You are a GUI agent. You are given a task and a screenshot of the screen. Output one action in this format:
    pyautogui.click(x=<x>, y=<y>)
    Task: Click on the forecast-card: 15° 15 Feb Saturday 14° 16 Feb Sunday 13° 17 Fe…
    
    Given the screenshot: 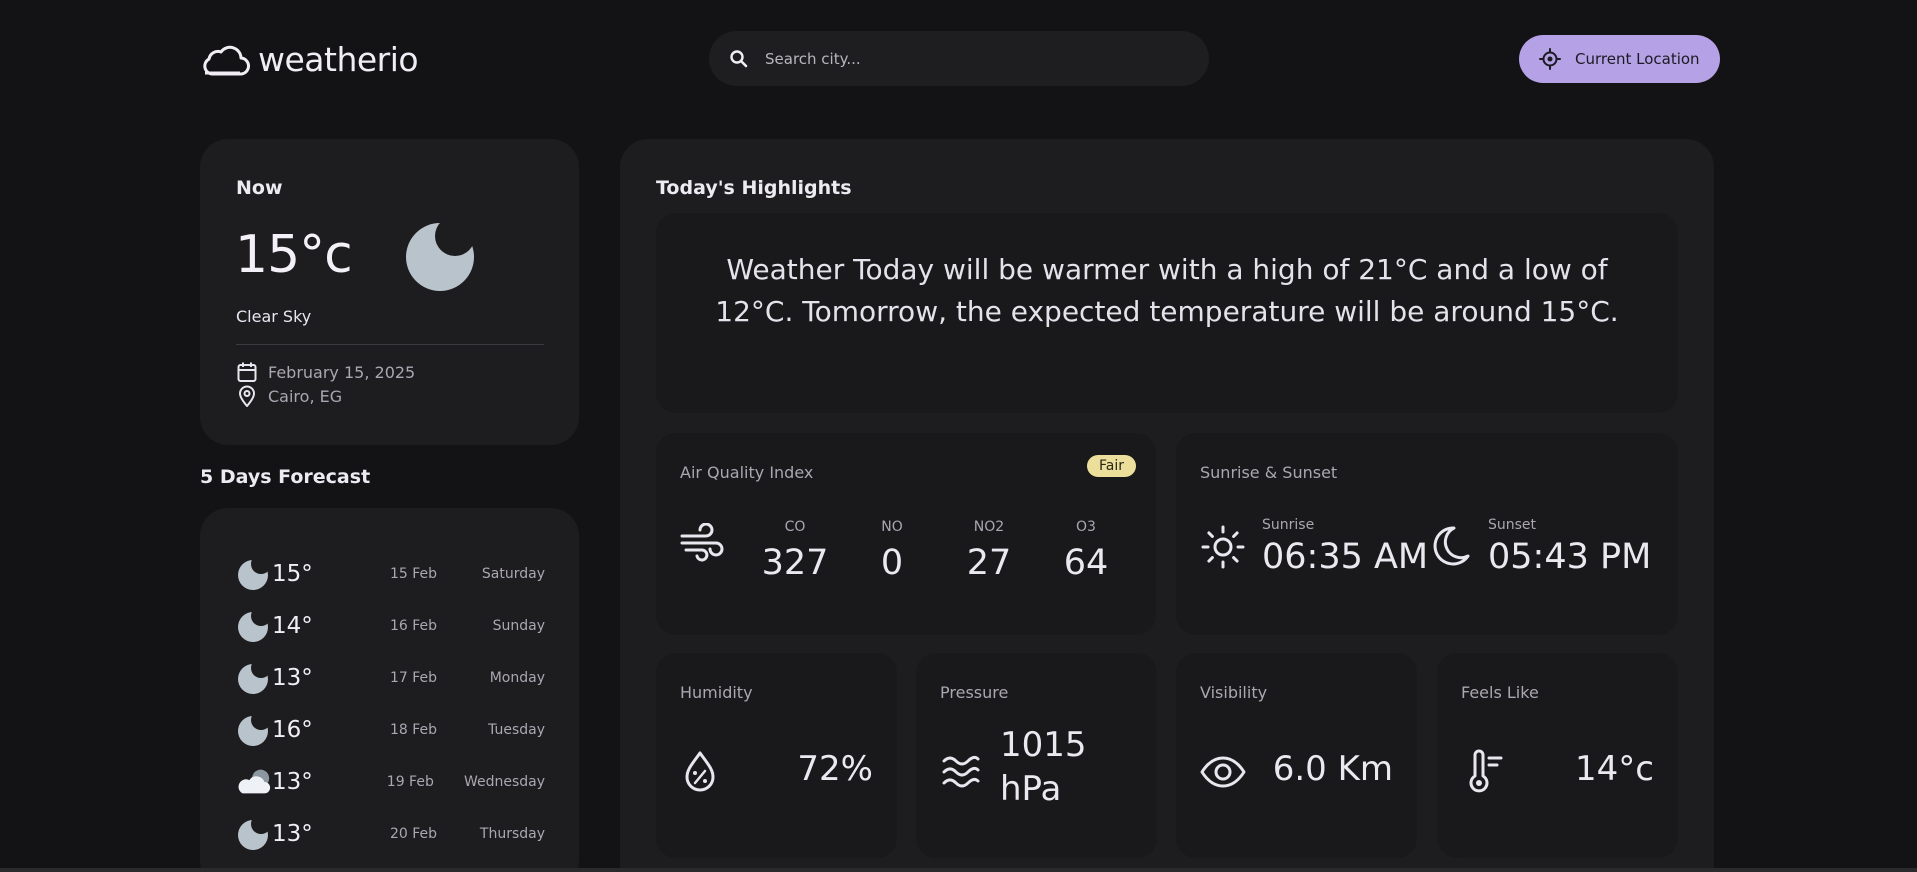 What is the action you would take?
    pyautogui.click(x=389, y=690)
    